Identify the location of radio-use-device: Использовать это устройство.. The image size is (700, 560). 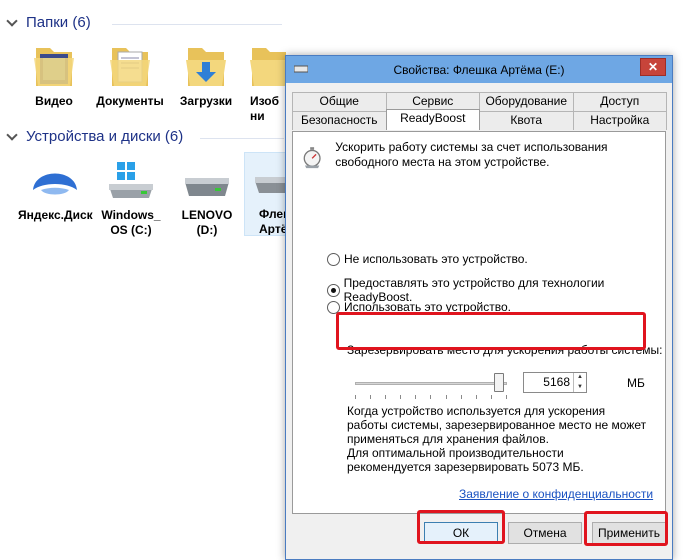
(419, 307).